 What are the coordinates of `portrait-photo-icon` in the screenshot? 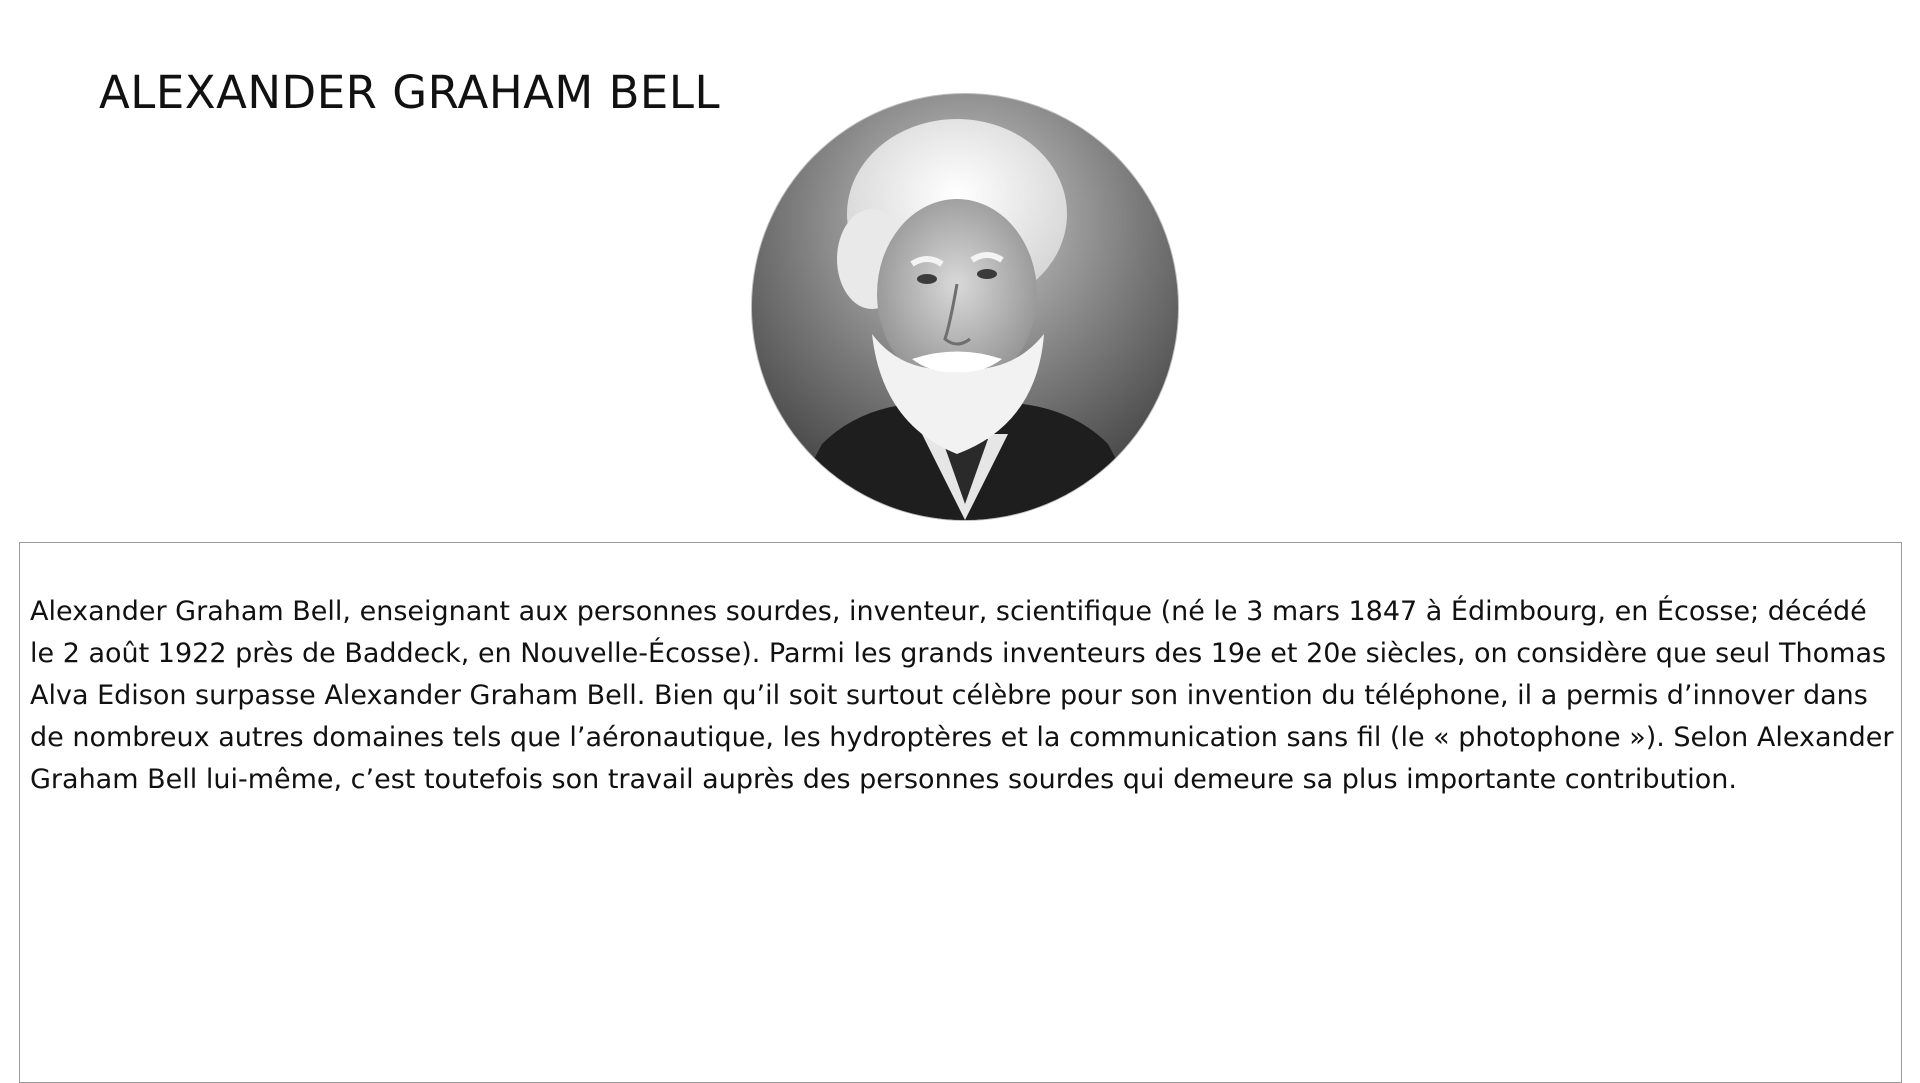 It's located at (965, 307).